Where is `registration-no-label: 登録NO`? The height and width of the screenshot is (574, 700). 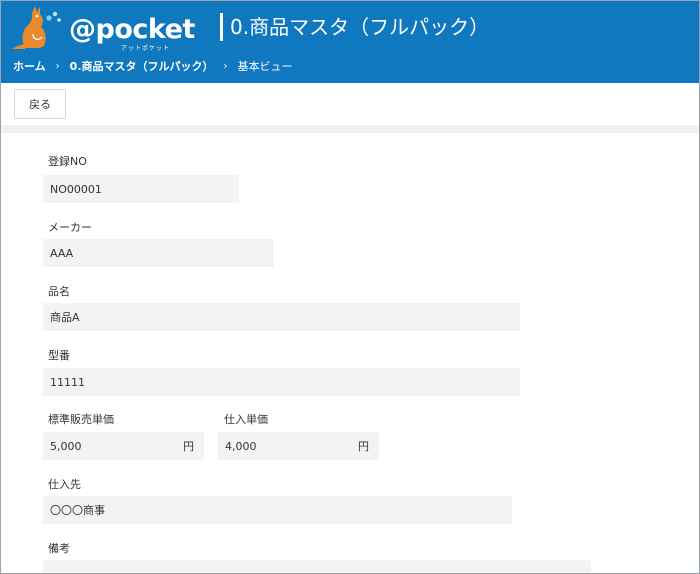 registration-no-label: 登録NO is located at coordinates (67, 161).